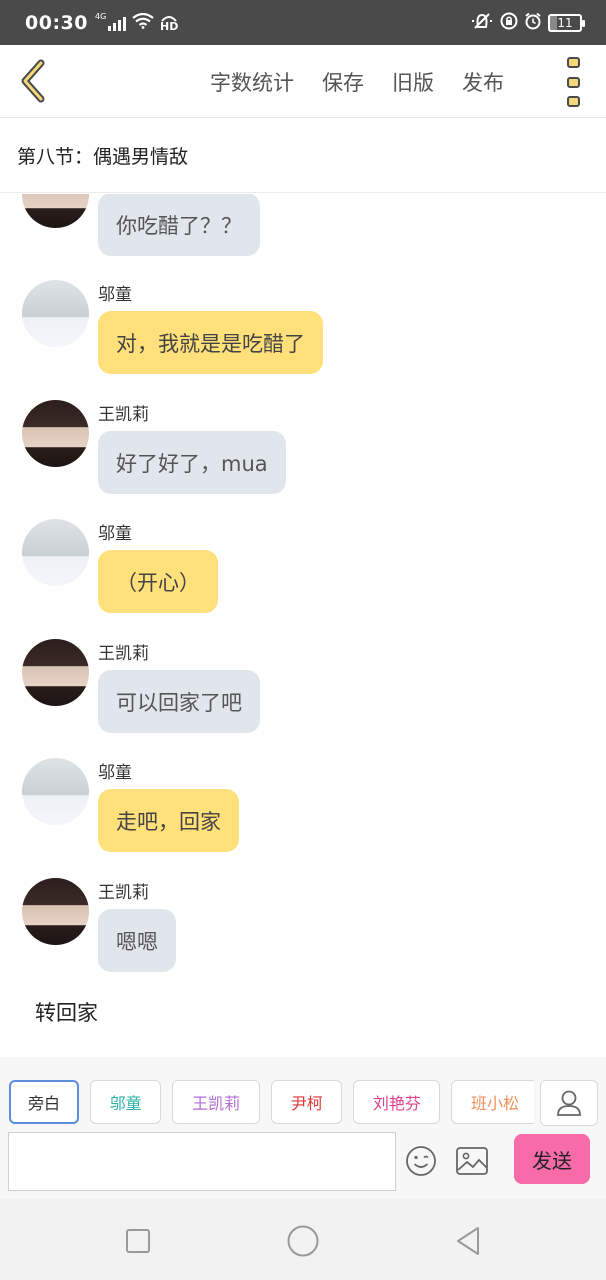 The image size is (606, 1280). What do you see at coordinates (413, 82) in the screenshot?
I see `old-version-button: 旧版` at bounding box center [413, 82].